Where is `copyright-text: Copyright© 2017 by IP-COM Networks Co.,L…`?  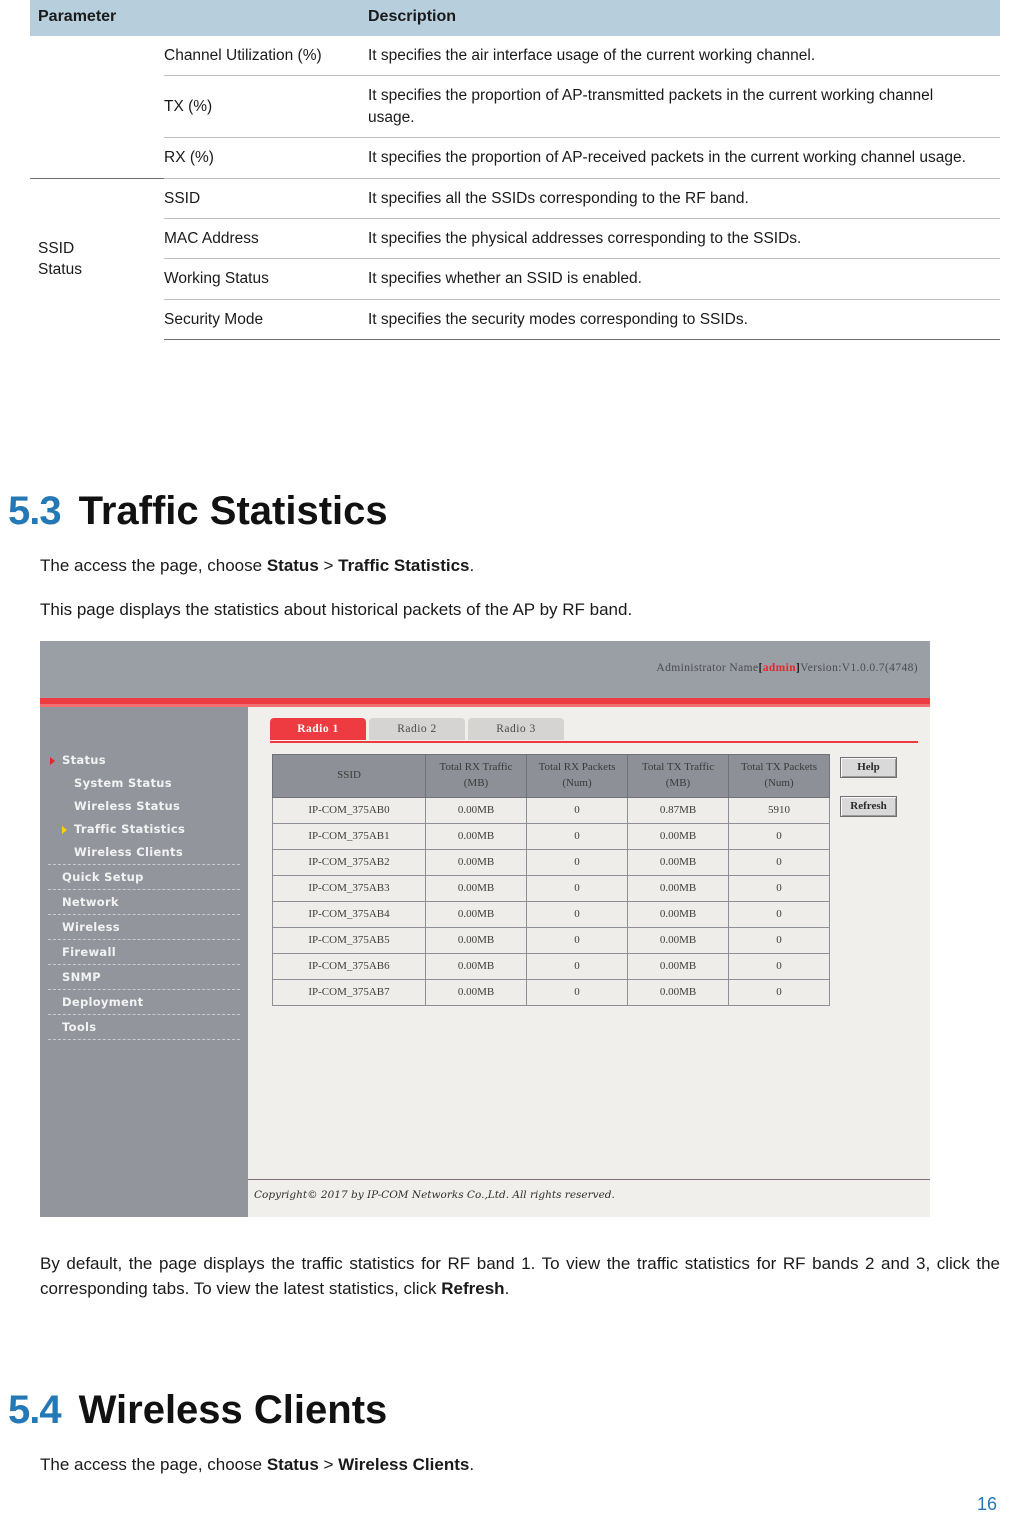 copyright-text: Copyright© 2017 by IP-COM Networks Co.,L… is located at coordinates (434, 1195).